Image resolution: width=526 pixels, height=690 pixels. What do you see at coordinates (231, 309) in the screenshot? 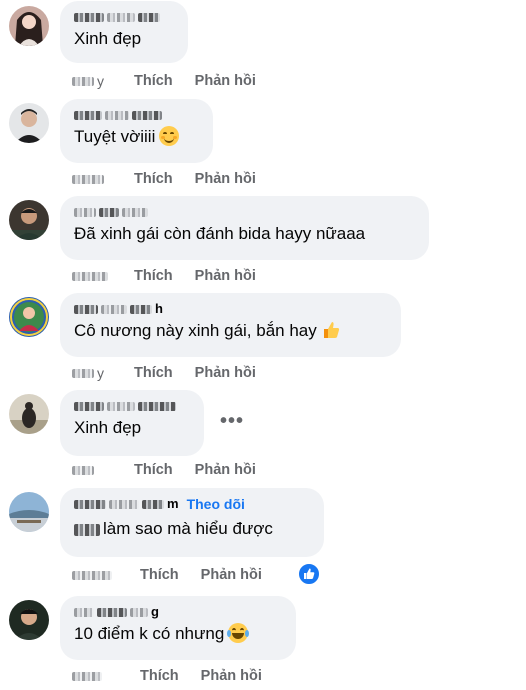
I see `author-name: h` at bounding box center [231, 309].